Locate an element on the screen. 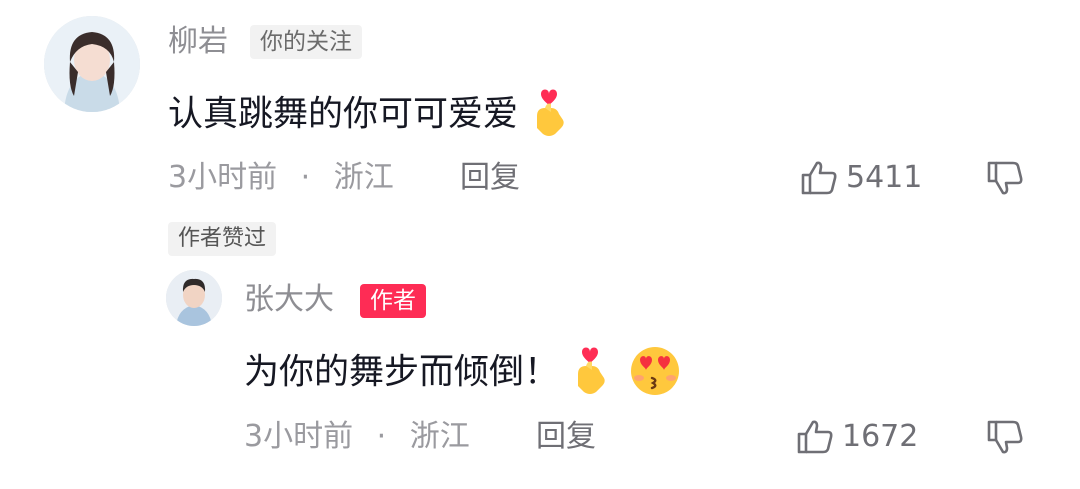 The height and width of the screenshot is (489, 1080). reply-meta: 3小时前 · 浙江 is located at coordinates (357, 437).